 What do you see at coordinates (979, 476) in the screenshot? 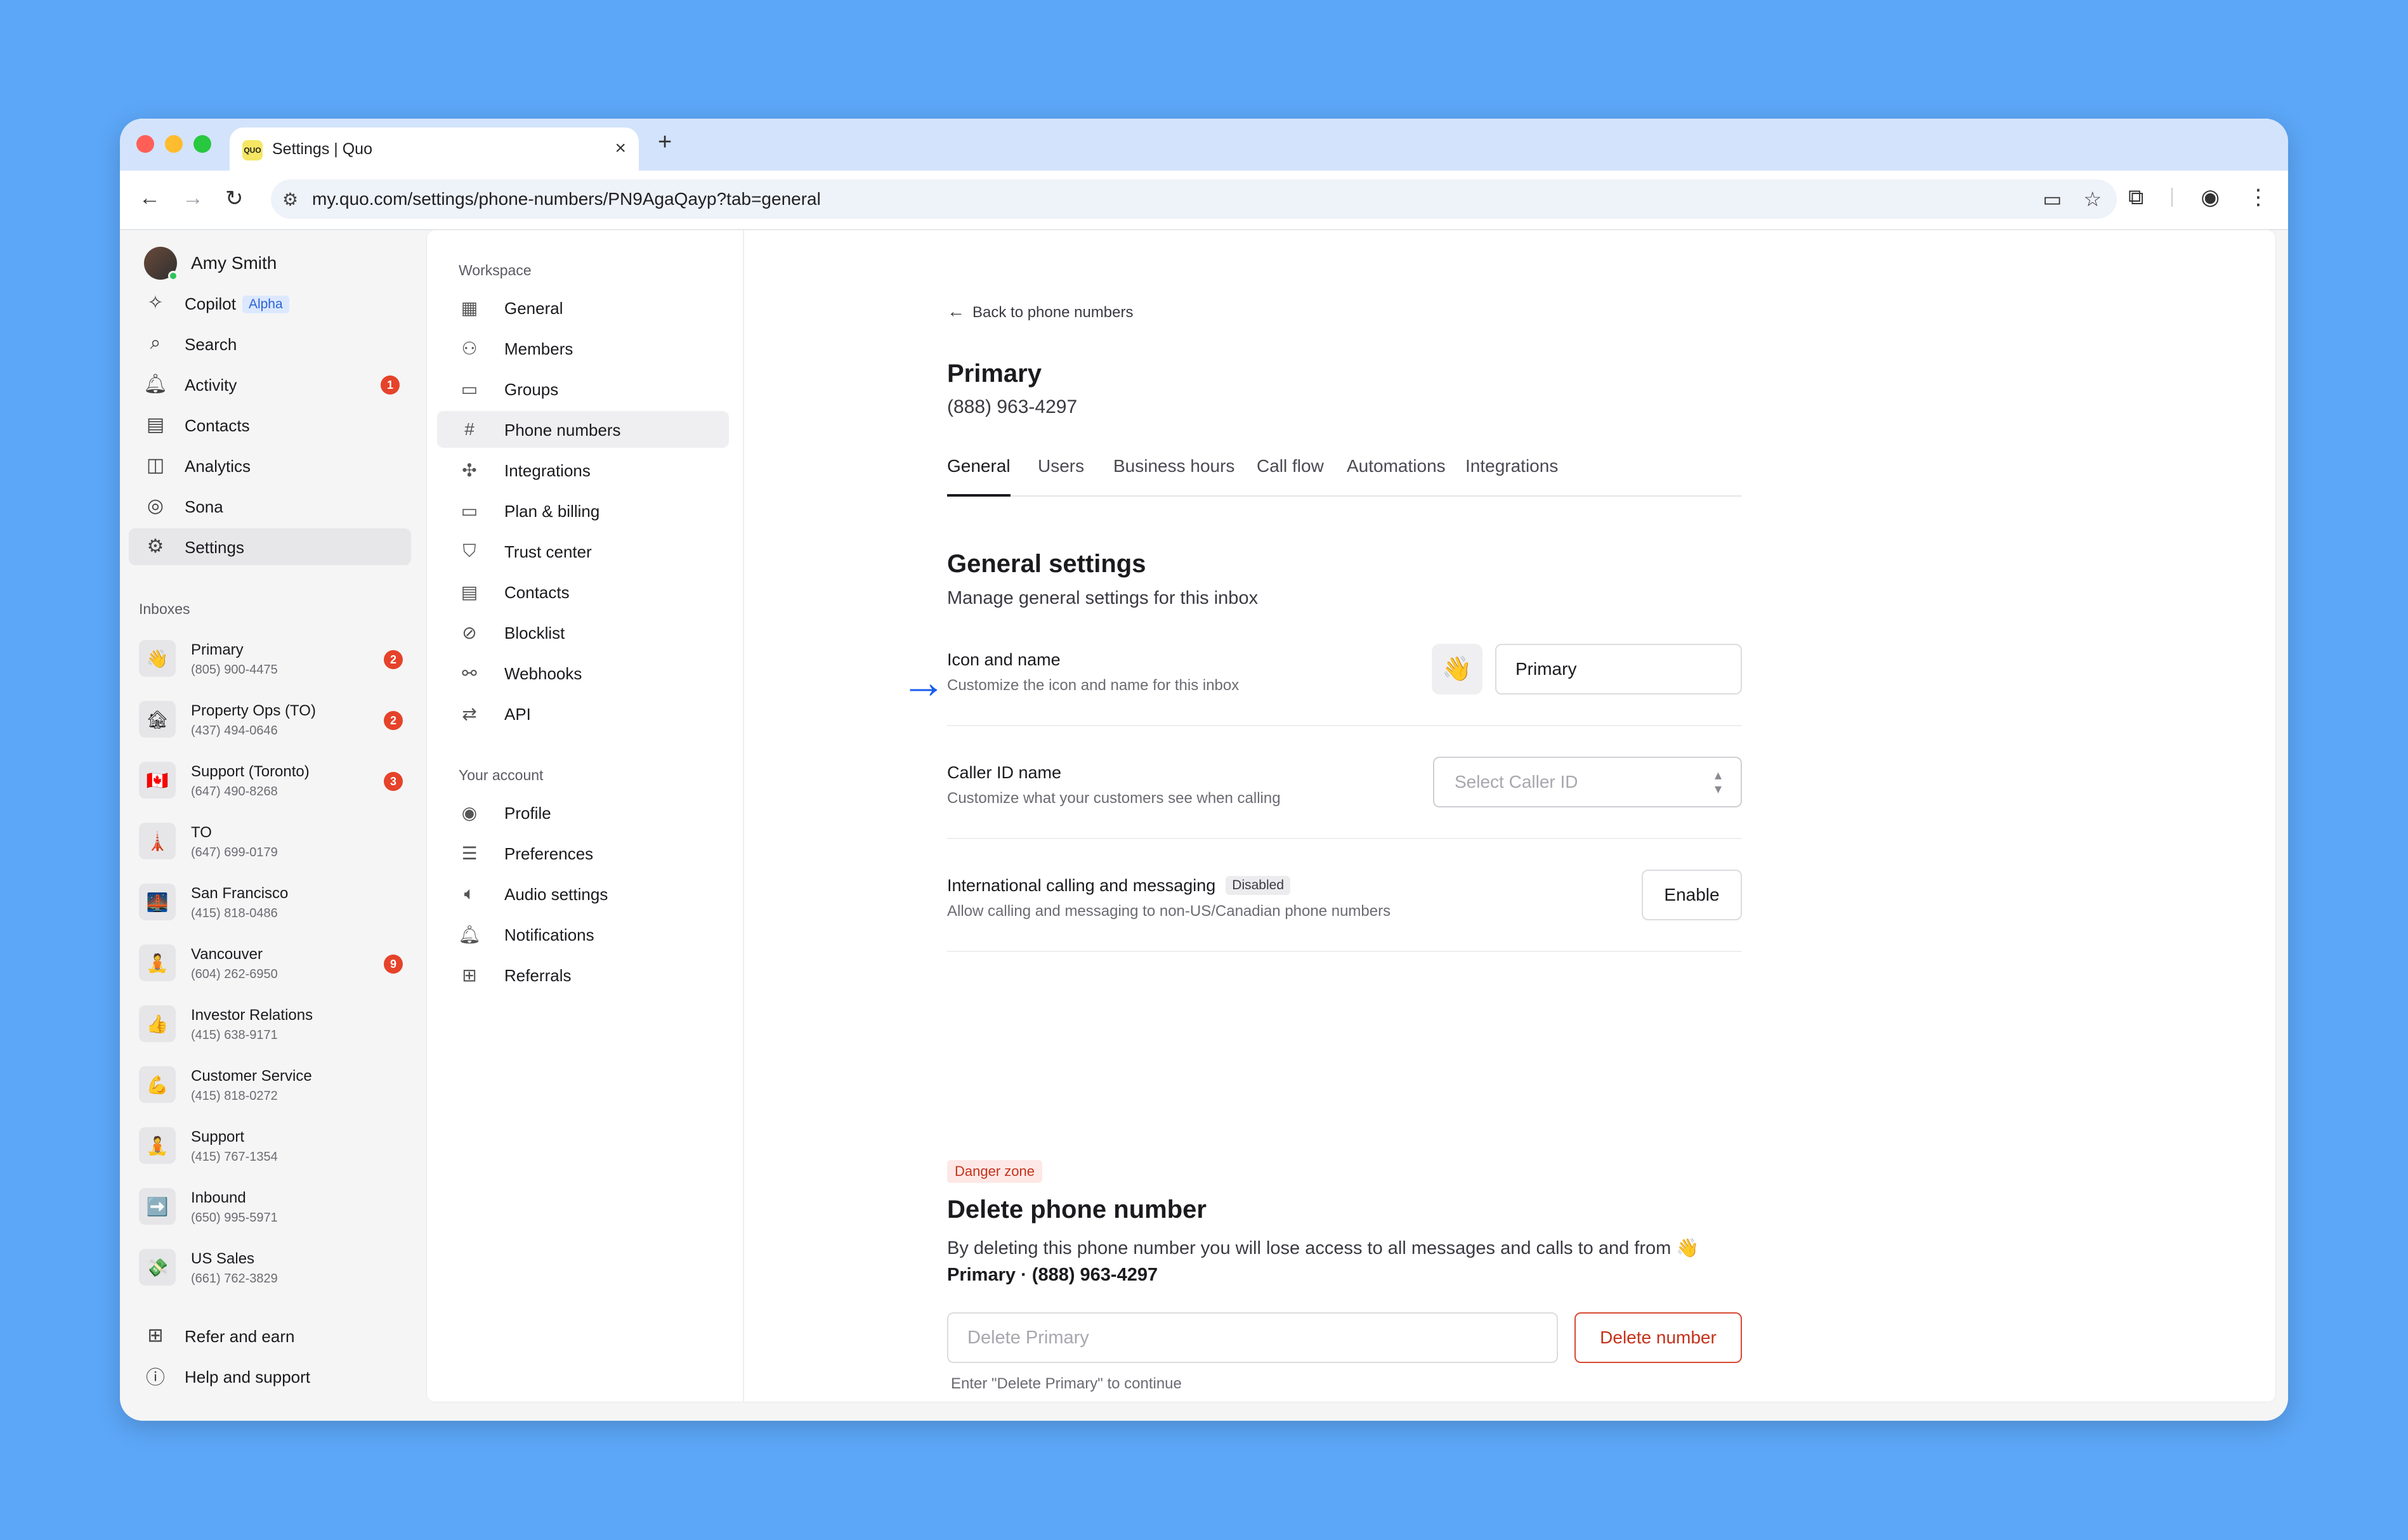
I see `tab-general: General` at bounding box center [979, 476].